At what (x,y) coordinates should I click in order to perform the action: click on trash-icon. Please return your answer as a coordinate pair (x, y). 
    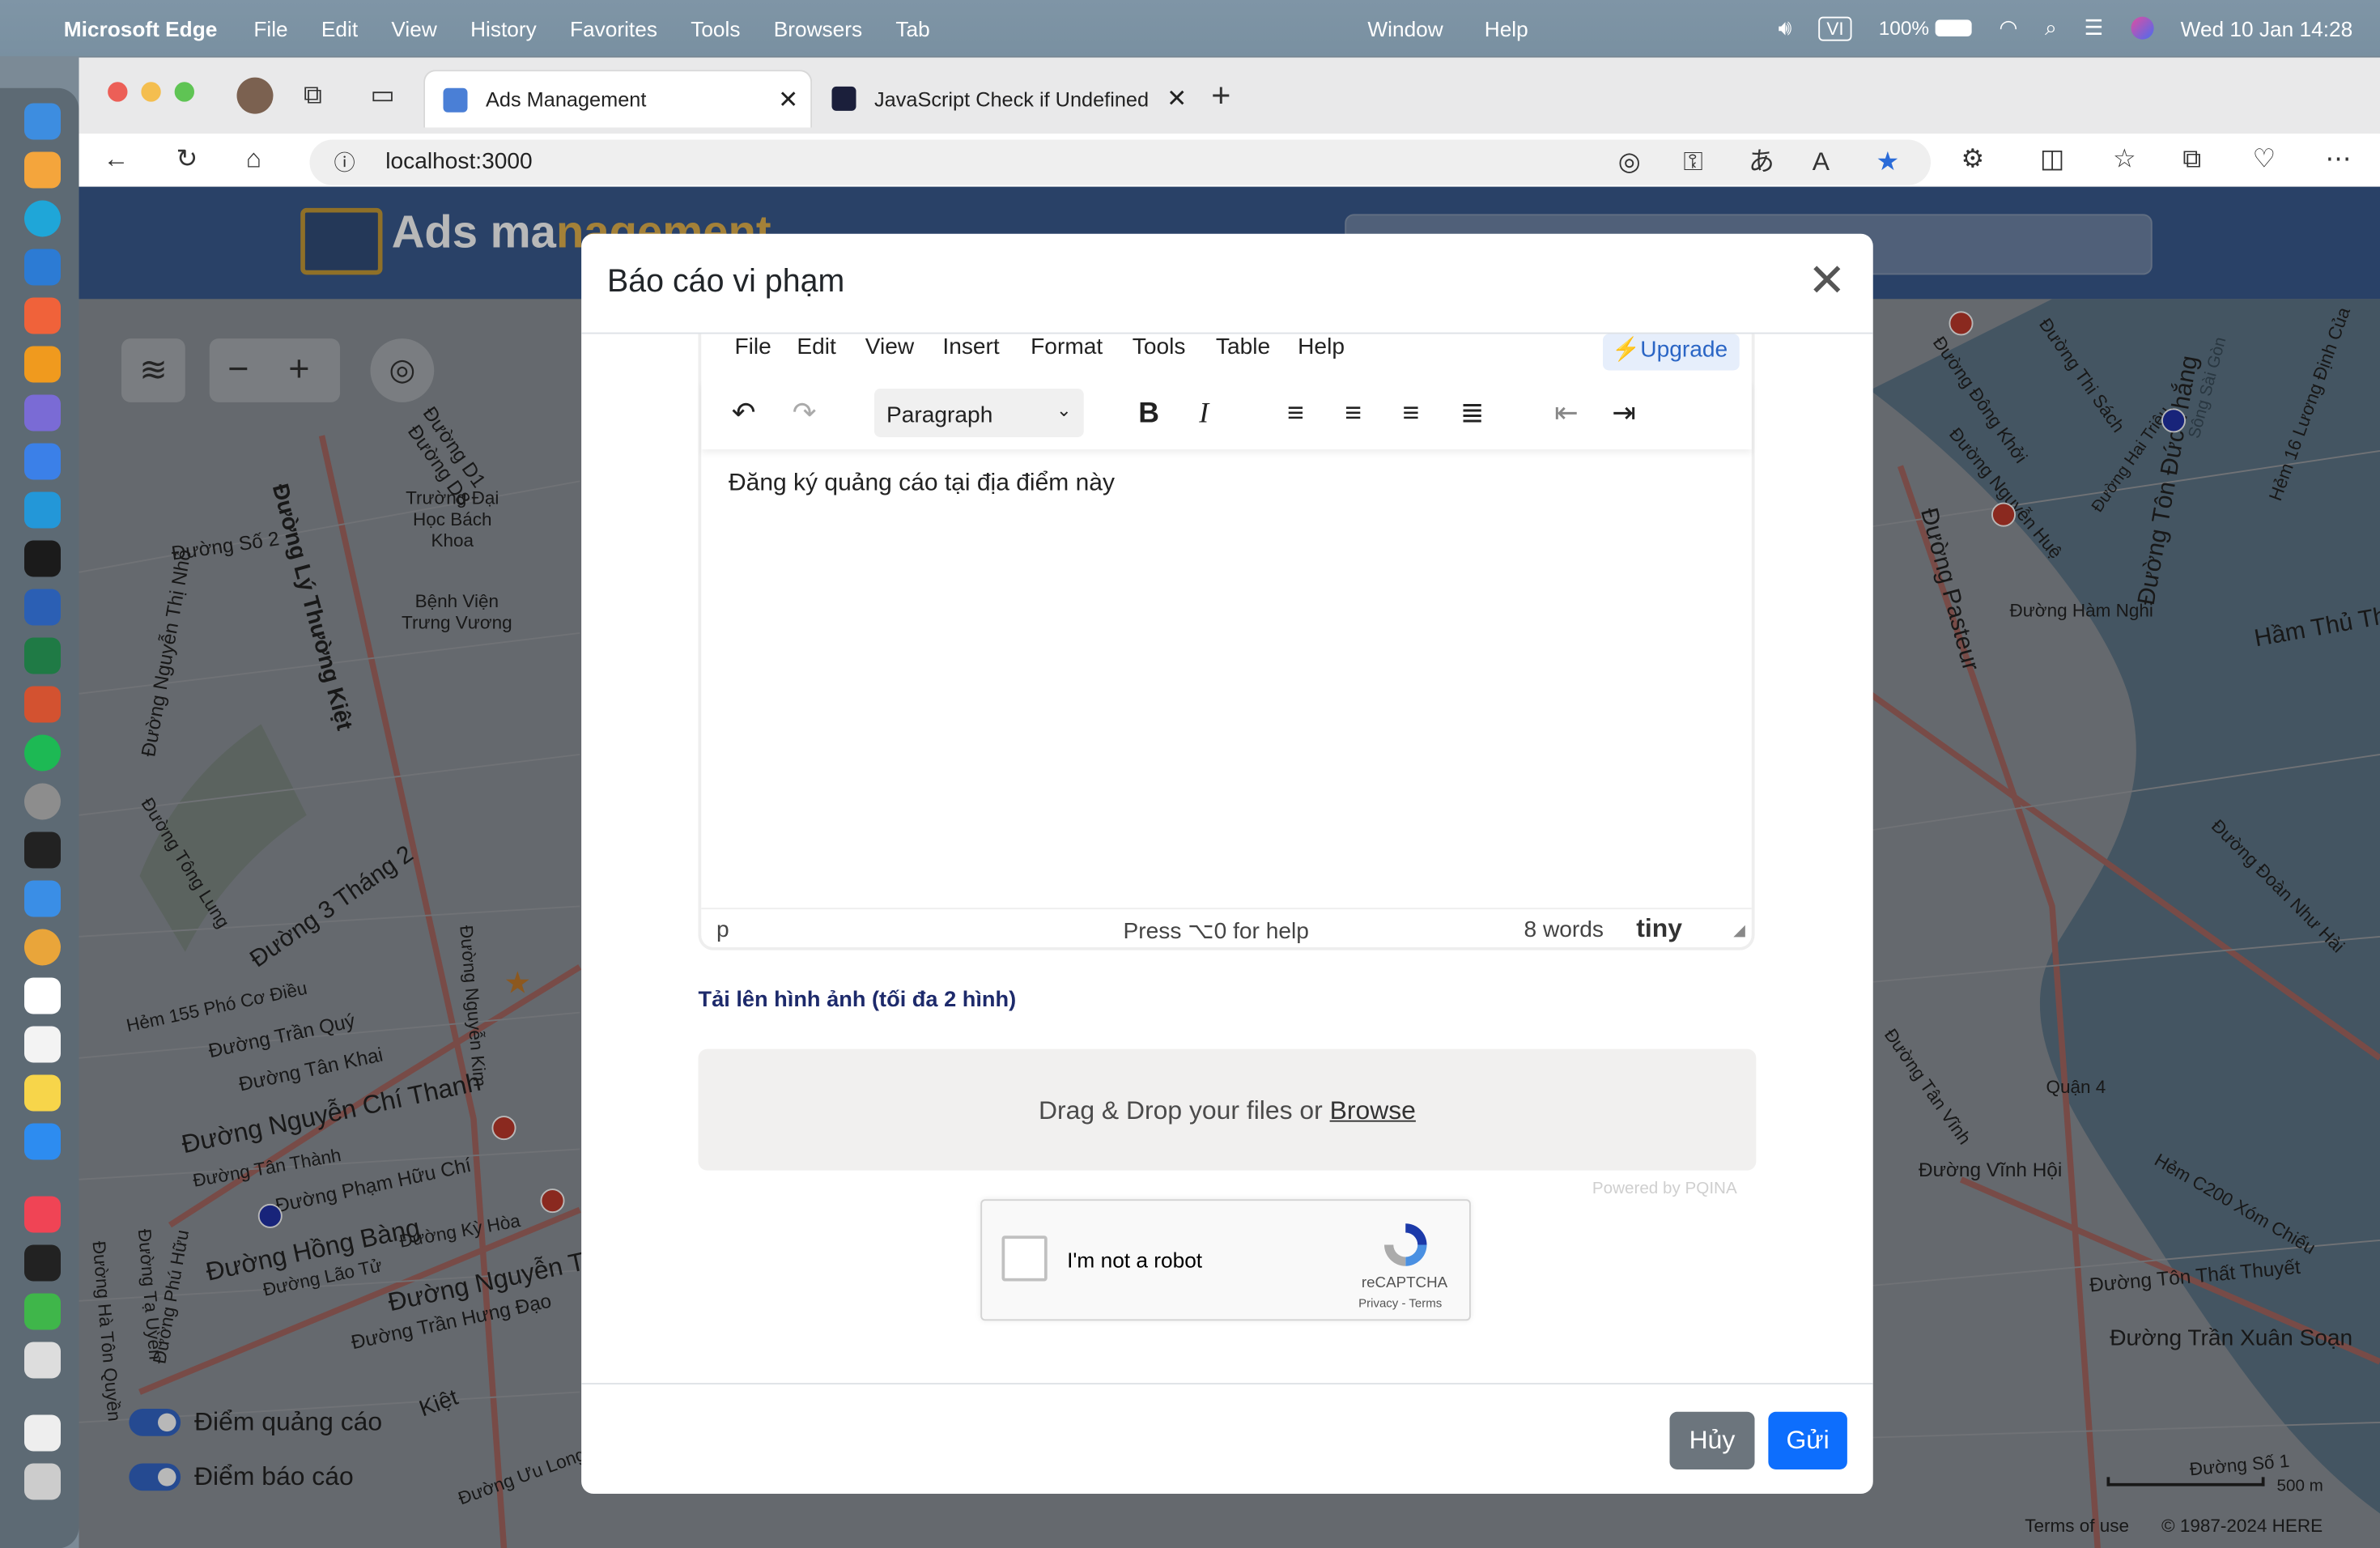
    Looking at the image, I should click on (42, 1481).